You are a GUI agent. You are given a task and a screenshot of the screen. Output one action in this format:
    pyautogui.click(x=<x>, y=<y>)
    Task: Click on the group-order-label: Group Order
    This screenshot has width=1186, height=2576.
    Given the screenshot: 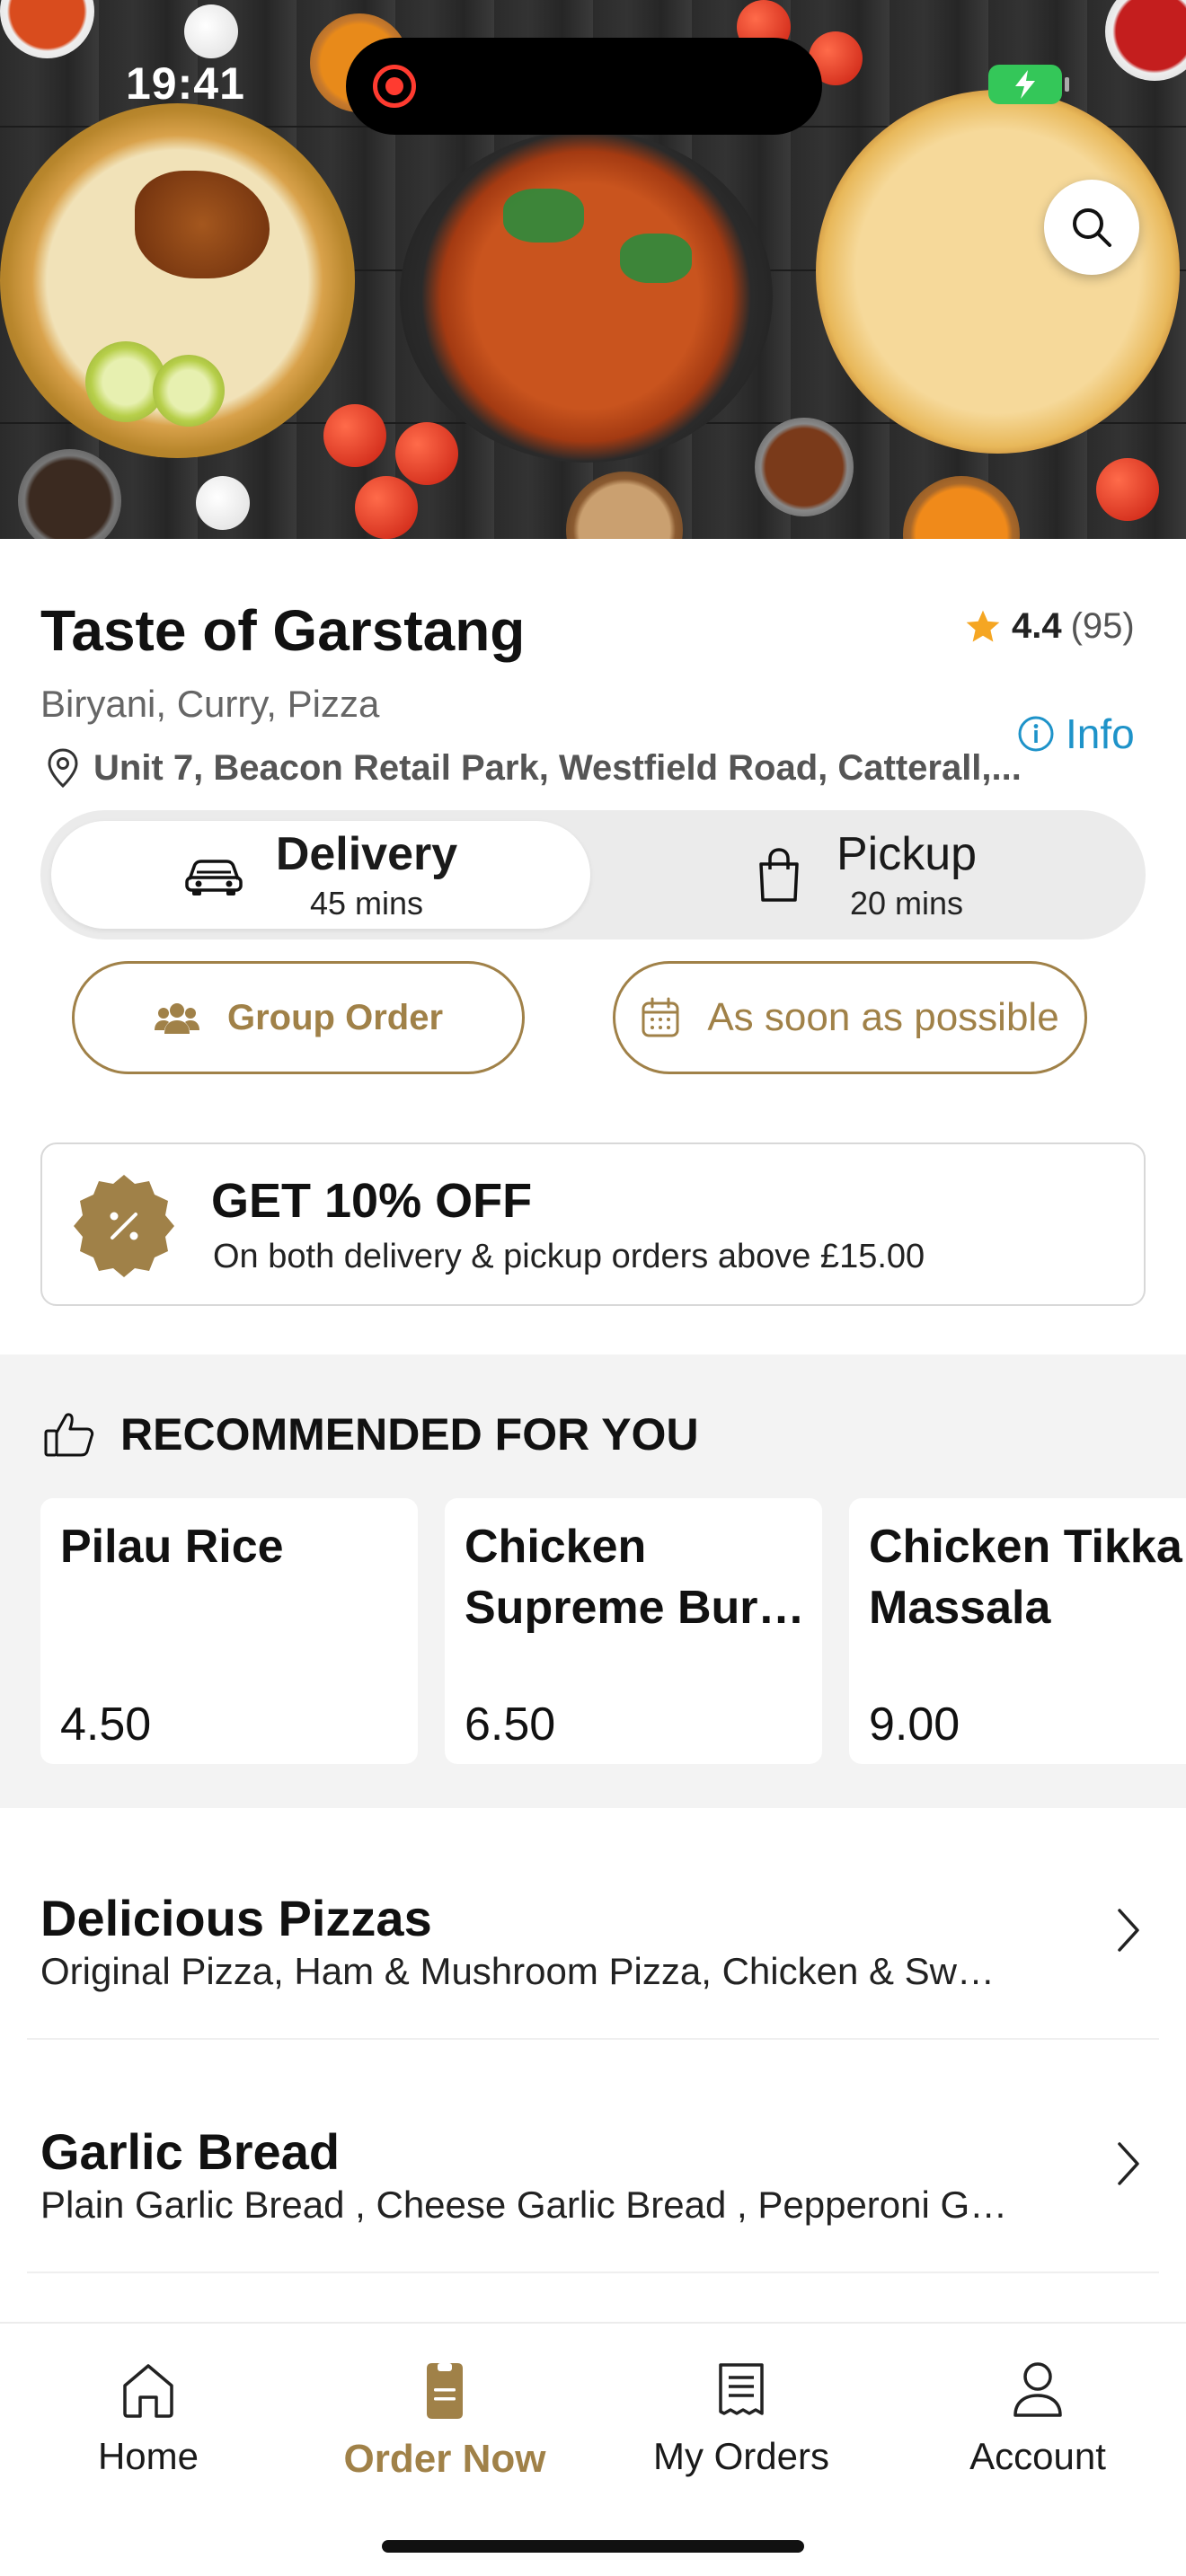 What is the action you would take?
    pyautogui.click(x=335, y=1017)
    